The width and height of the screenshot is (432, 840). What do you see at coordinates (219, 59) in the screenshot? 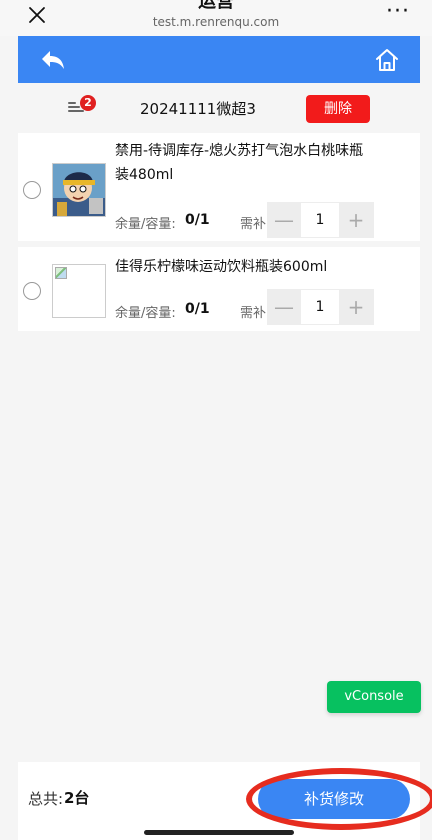
I see `app-header` at bounding box center [219, 59].